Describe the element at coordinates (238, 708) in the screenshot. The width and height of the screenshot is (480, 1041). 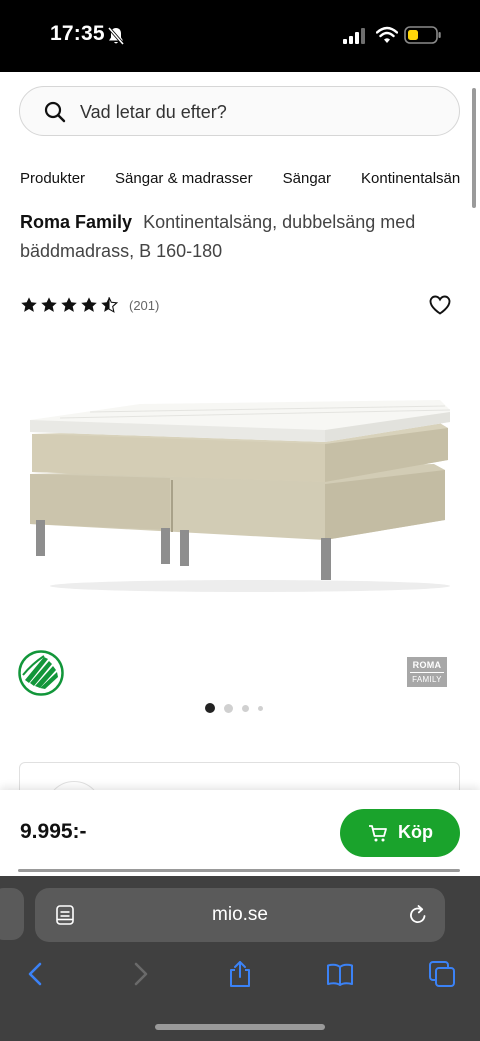
I see `image-carousel-dots` at that location.